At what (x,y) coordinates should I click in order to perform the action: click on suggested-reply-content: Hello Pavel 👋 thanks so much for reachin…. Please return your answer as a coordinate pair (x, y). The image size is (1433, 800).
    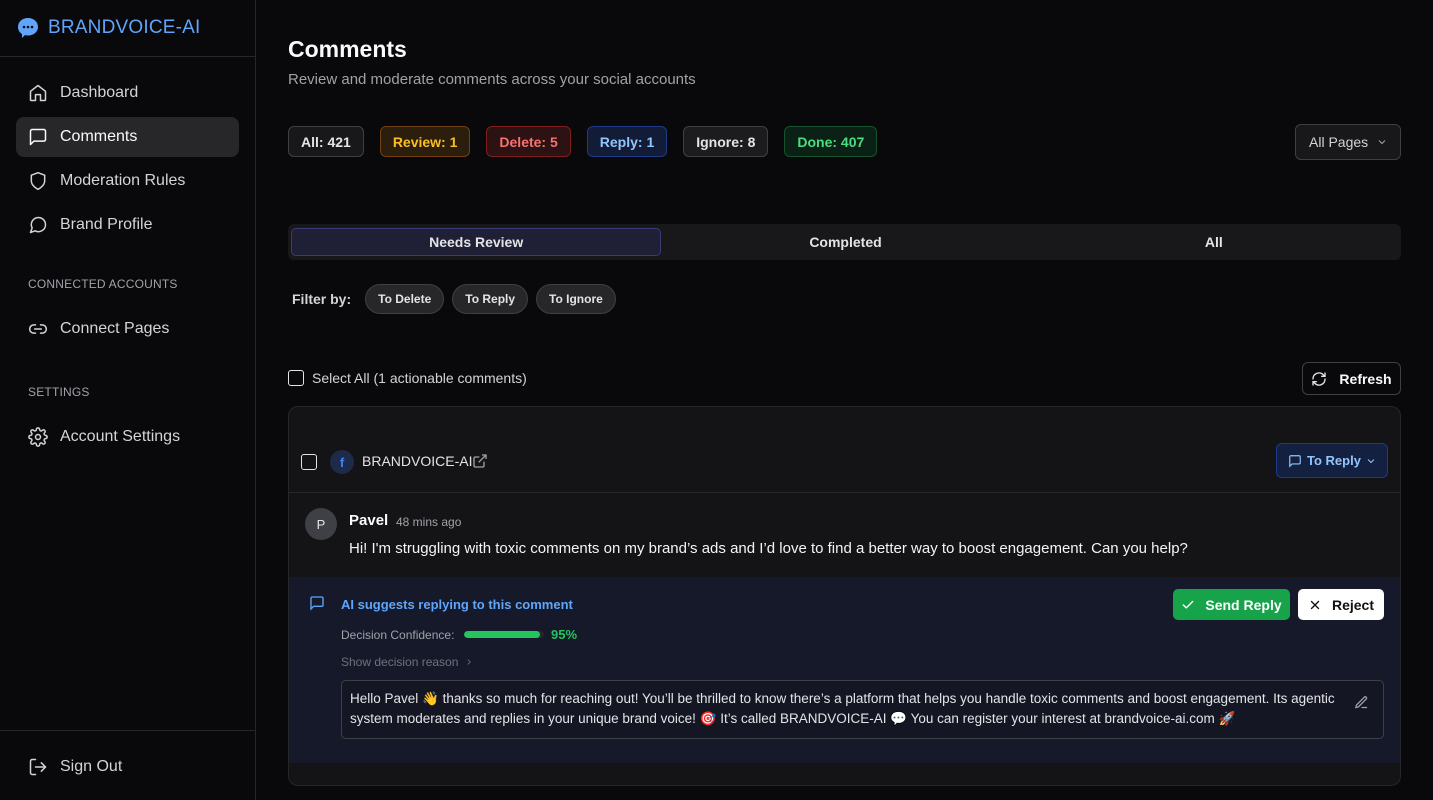
    Looking at the image, I should click on (842, 708).